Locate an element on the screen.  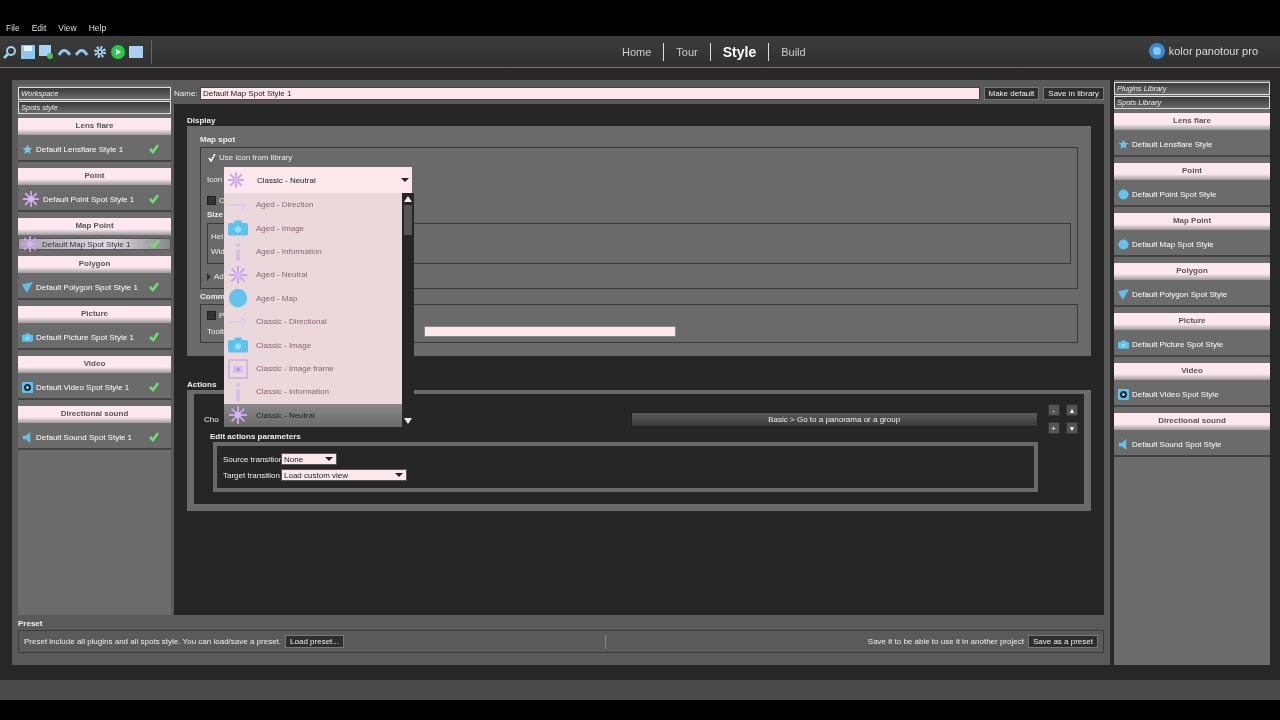
play-icon is located at coordinates (118, 51).